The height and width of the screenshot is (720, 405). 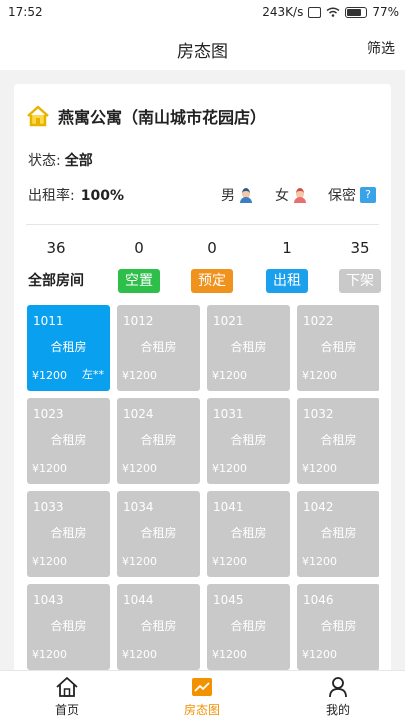 I want to click on room-tenant: 左**, so click(x=93, y=374).